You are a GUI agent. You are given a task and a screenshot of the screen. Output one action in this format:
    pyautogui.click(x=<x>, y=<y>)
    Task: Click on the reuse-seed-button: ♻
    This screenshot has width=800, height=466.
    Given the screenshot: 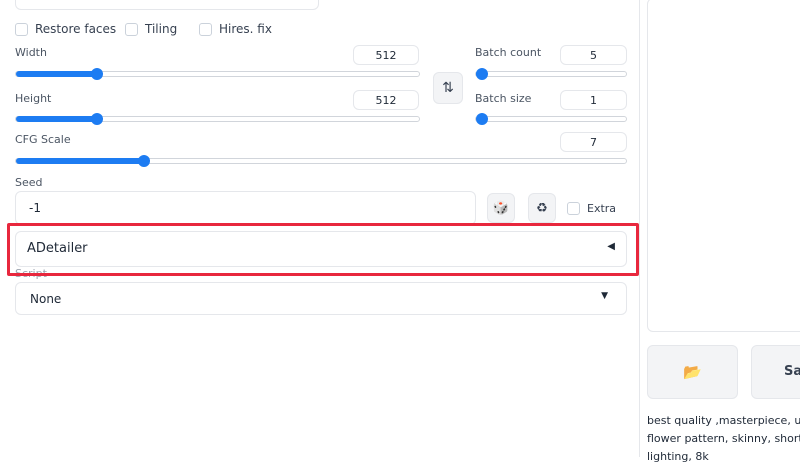 What is the action you would take?
    pyautogui.click(x=542, y=208)
    